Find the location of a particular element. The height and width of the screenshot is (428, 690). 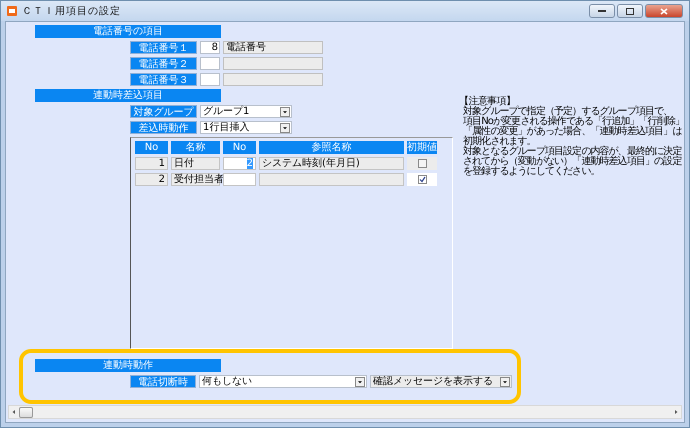

field-label: 差込時動作 is located at coordinates (163, 127).